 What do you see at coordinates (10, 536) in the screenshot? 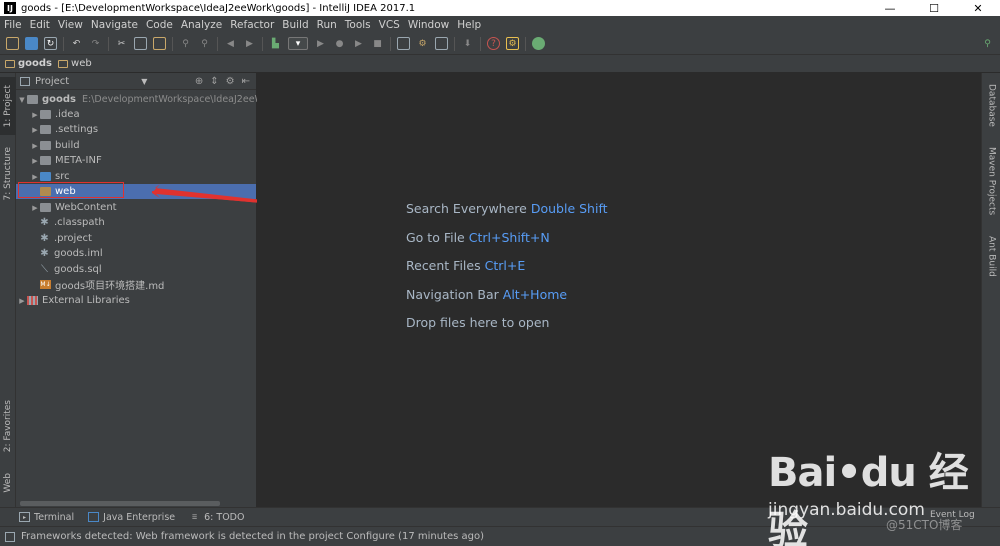
I see `tool-windows-toggle-icon` at bounding box center [10, 536].